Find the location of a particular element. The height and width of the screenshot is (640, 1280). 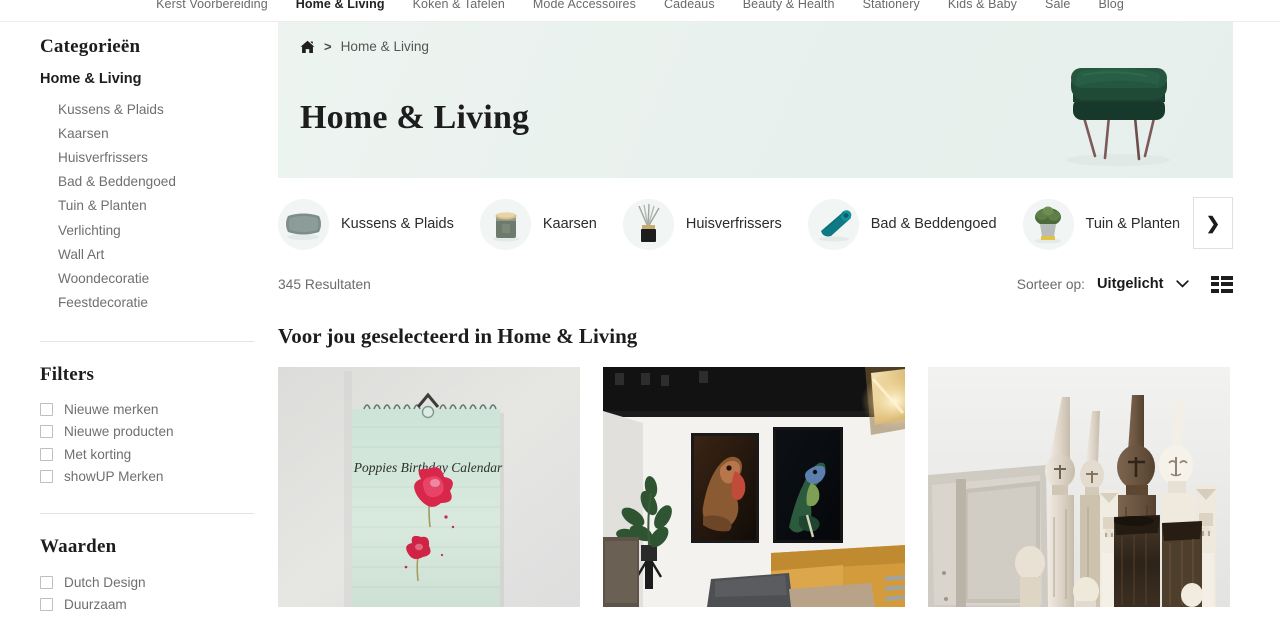

chip-label: Kussens & Plaids is located at coordinates (397, 224).